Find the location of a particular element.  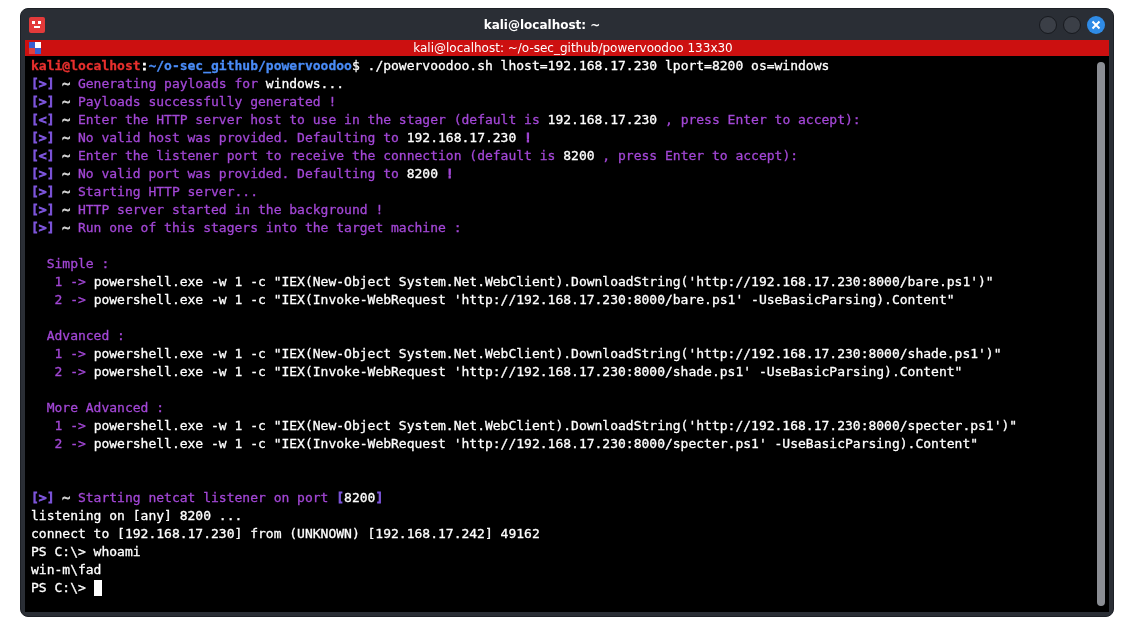

terminal-line: [>] ~ Payloads successfully generated ! is located at coordinates (184, 102).